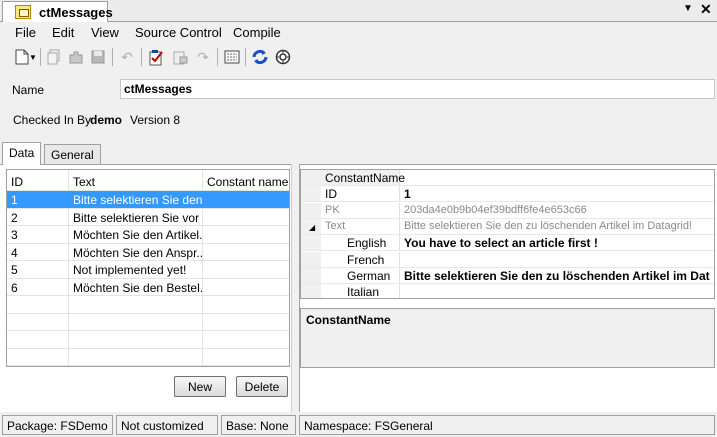 This screenshot has height=437, width=717. Describe the element at coordinates (283, 57) in the screenshot. I see `settings-icon` at that location.